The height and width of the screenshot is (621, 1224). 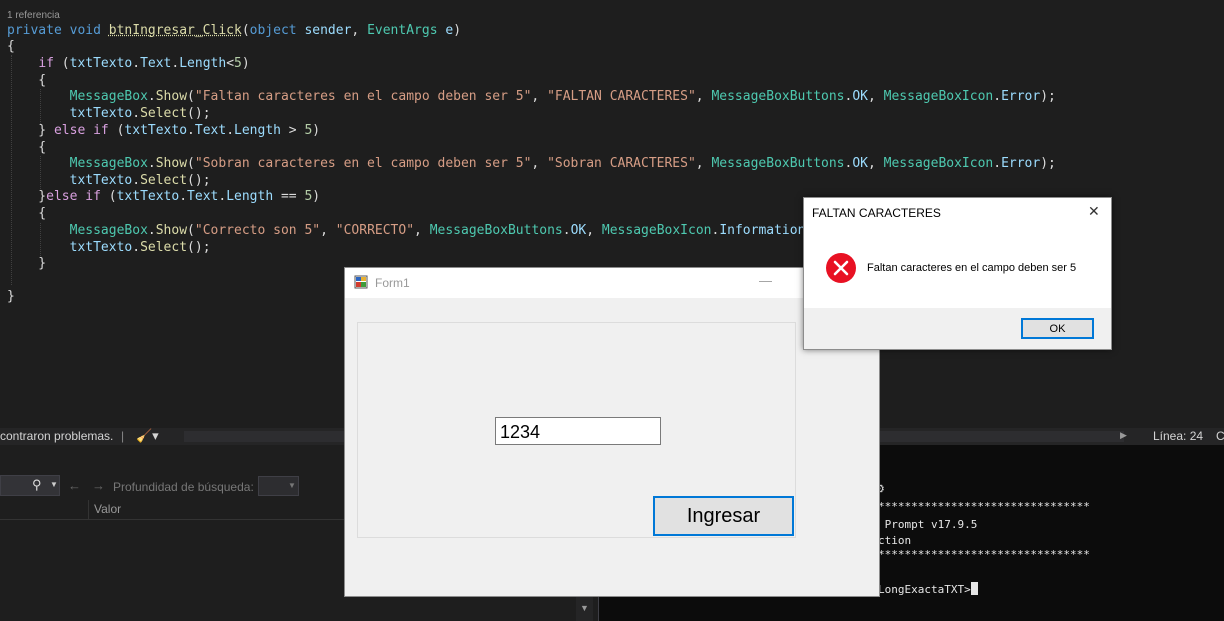 I want to click on console-stars-bottom: ********************************, so click(x=984, y=554).